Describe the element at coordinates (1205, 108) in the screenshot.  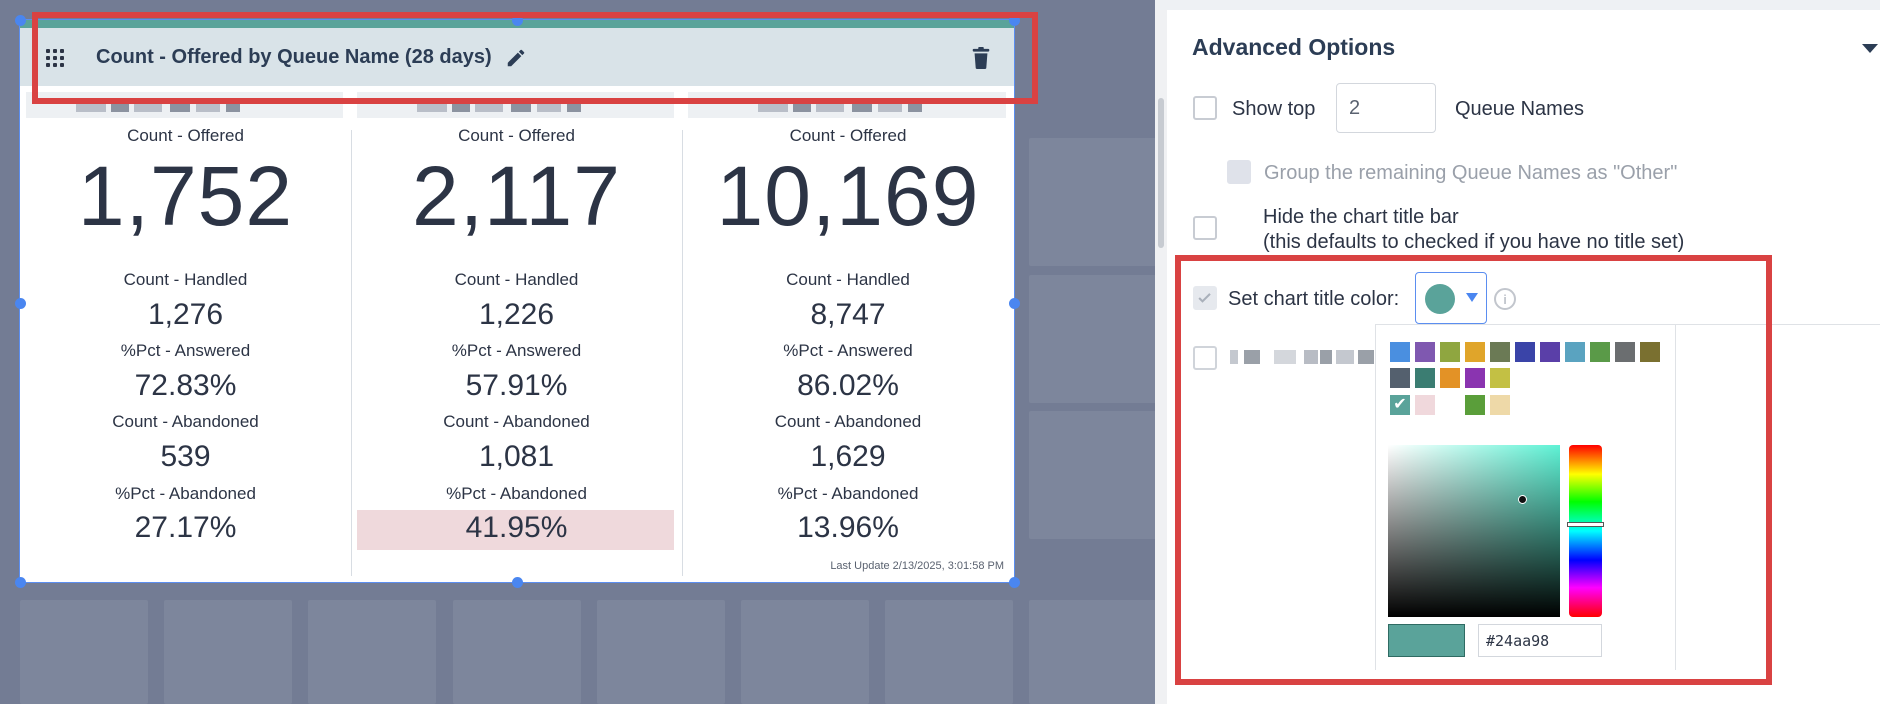
I see `show-top-checkbox` at that location.